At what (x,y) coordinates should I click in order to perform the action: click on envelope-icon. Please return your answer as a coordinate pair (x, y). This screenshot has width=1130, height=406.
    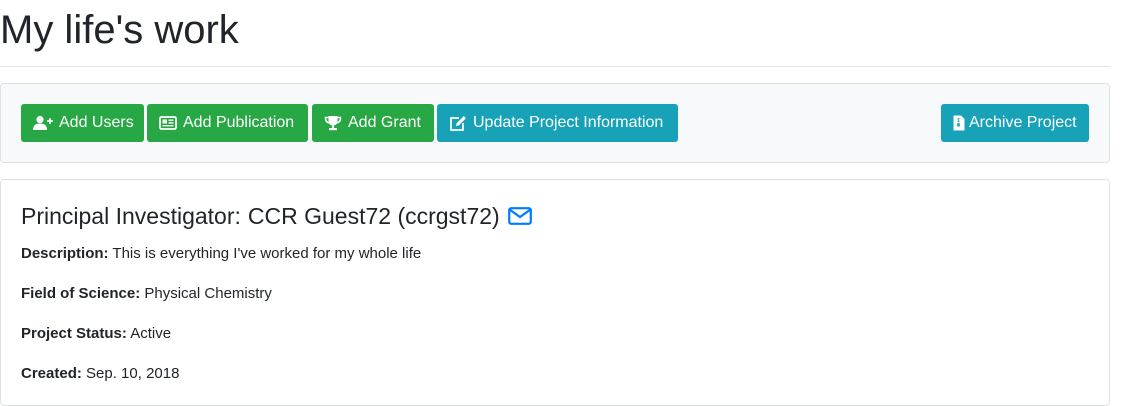
    Looking at the image, I should click on (519, 216).